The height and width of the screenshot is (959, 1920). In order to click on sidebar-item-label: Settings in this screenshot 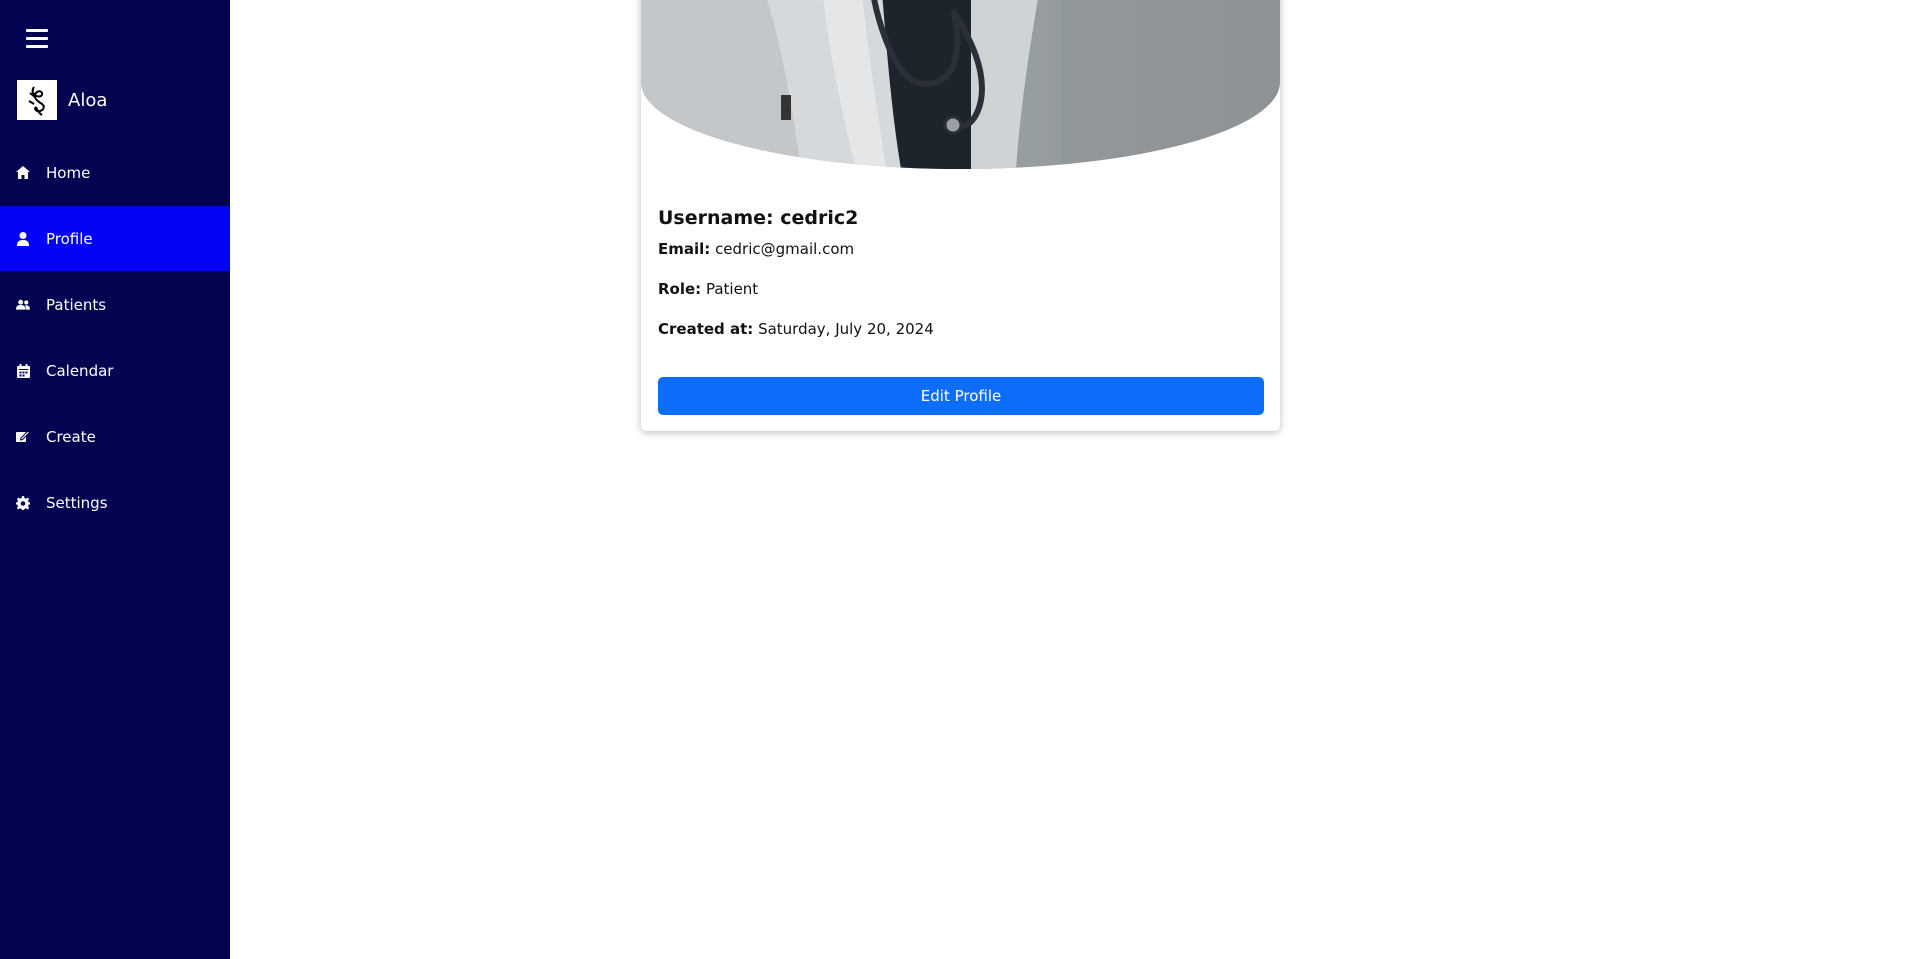, I will do `click(77, 502)`.